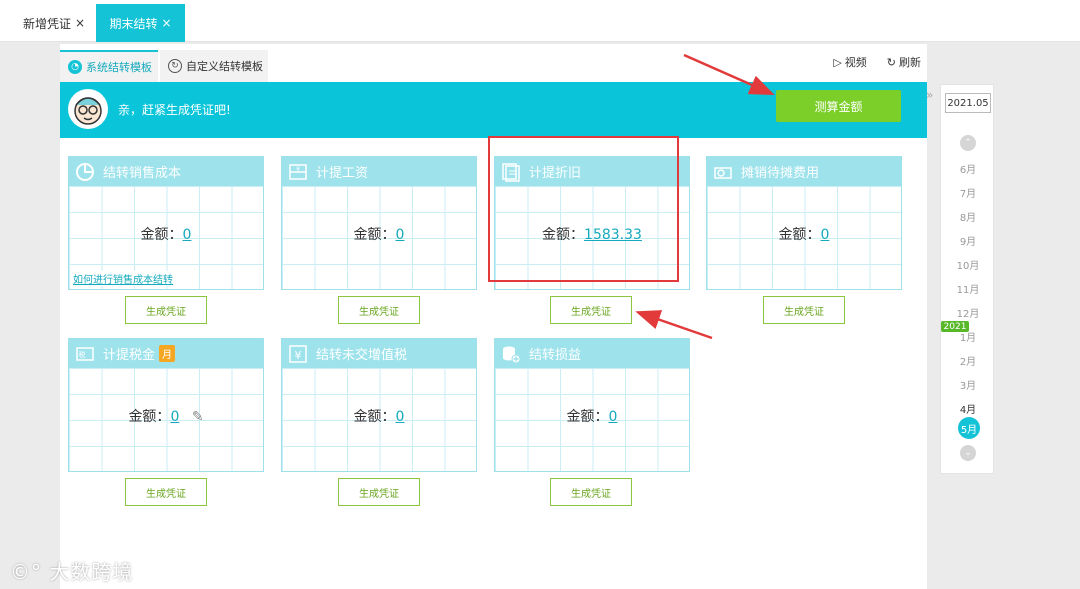 Image resolution: width=1080 pixels, height=589 pixels. Describe the element at coordinates (342, 173) in the screenshot. I see `card-title: 计提工资` at that location.